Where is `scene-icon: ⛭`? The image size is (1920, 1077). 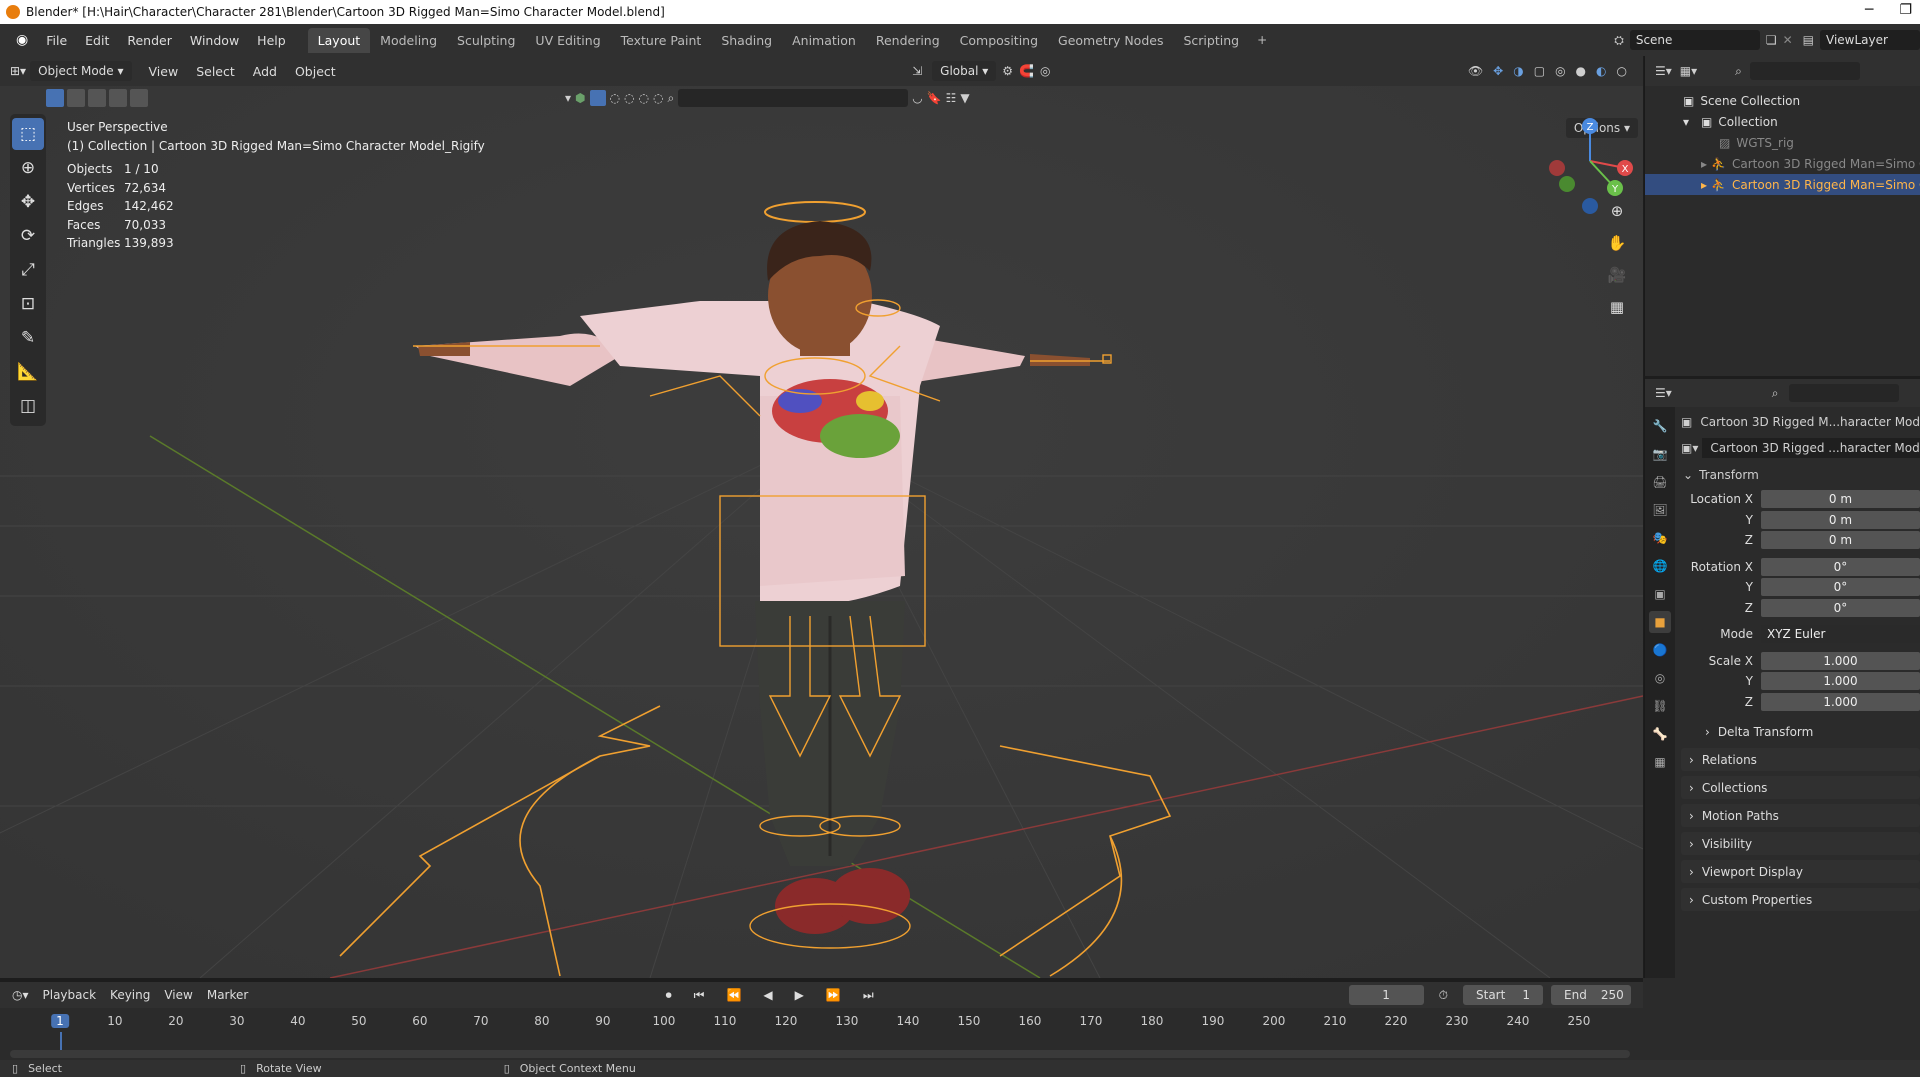
scene-icon: ⛭ is located at coordinates (1619, 40).